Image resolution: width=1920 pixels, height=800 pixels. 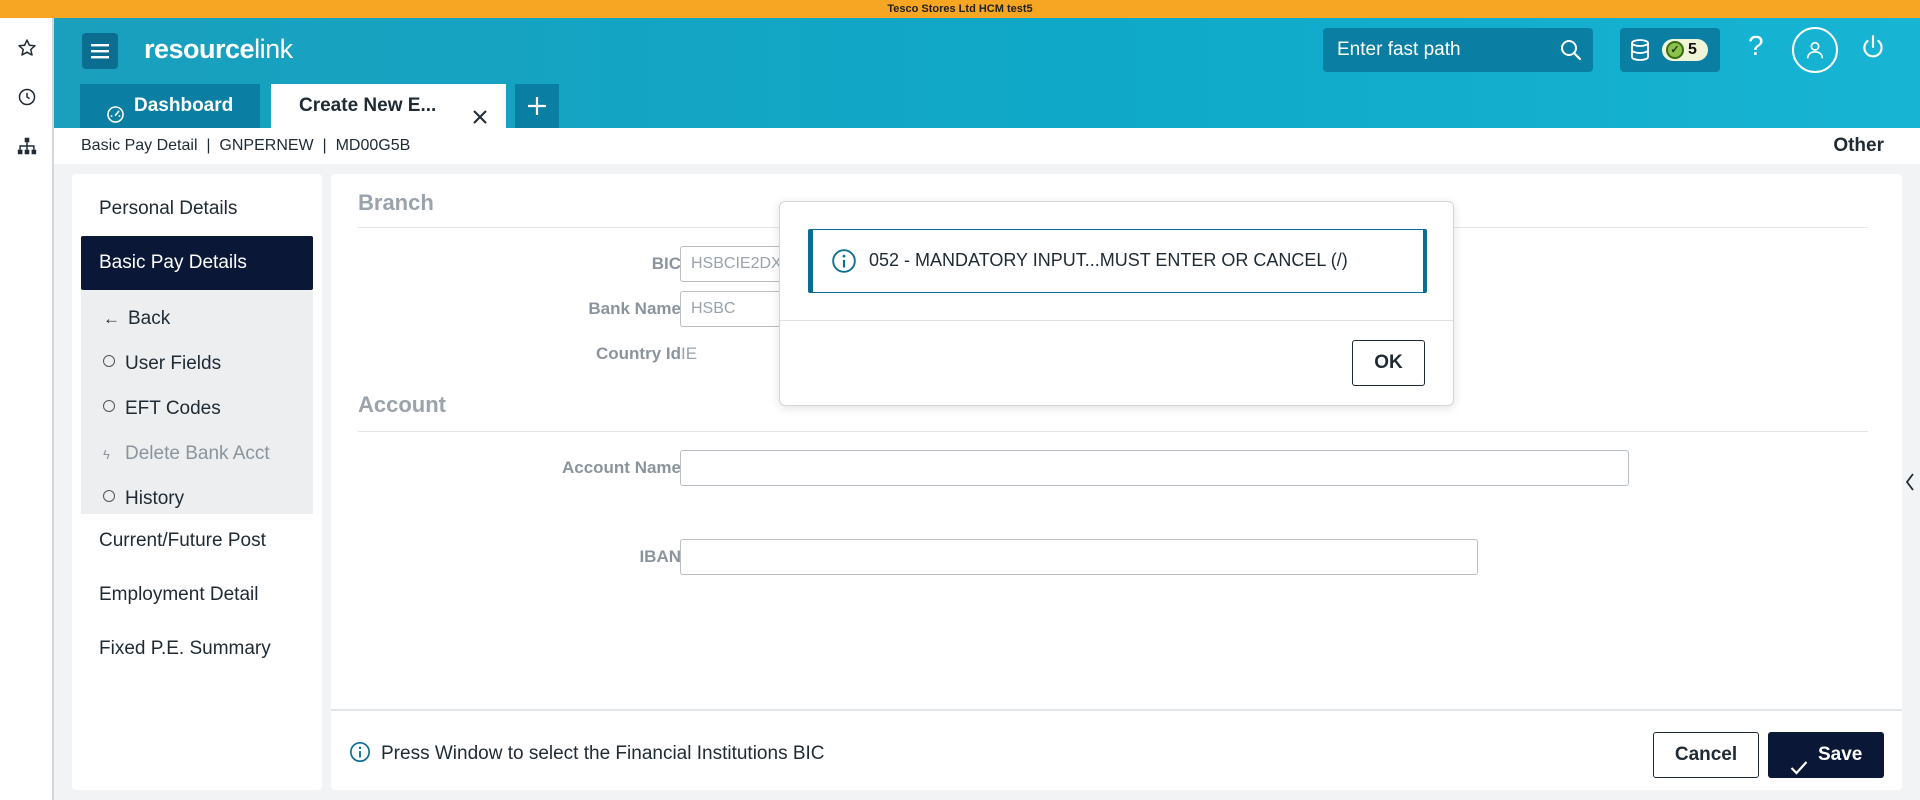 What do you see at coordinates (197, 263) in the screenshot?
I see `nav-item-basic-pay-details: Basic Pay Details` at bounding box center [197, 263].